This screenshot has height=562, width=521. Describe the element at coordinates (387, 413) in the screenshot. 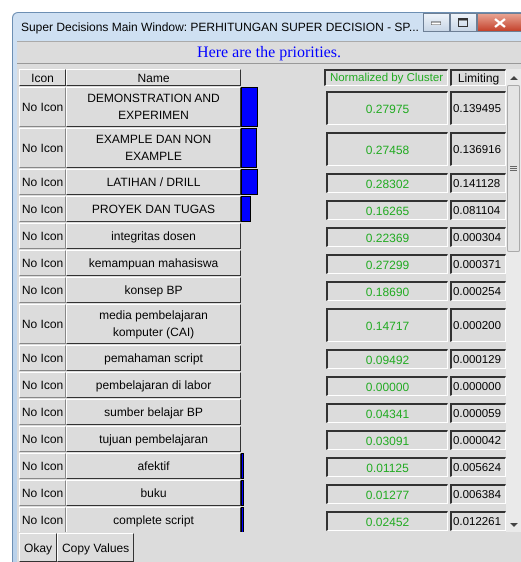

I see `normalized-value: 0.04341` at that location.